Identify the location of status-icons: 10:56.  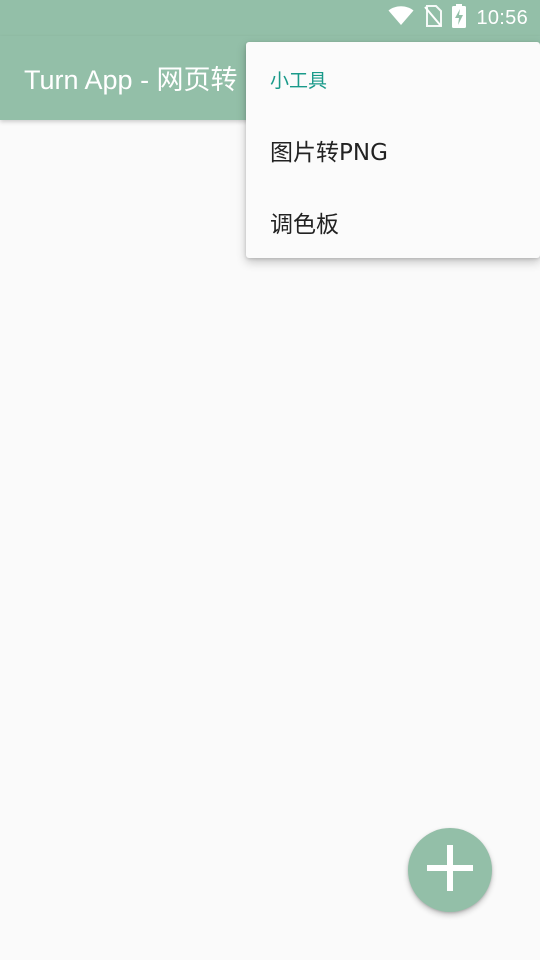
(458, 18).